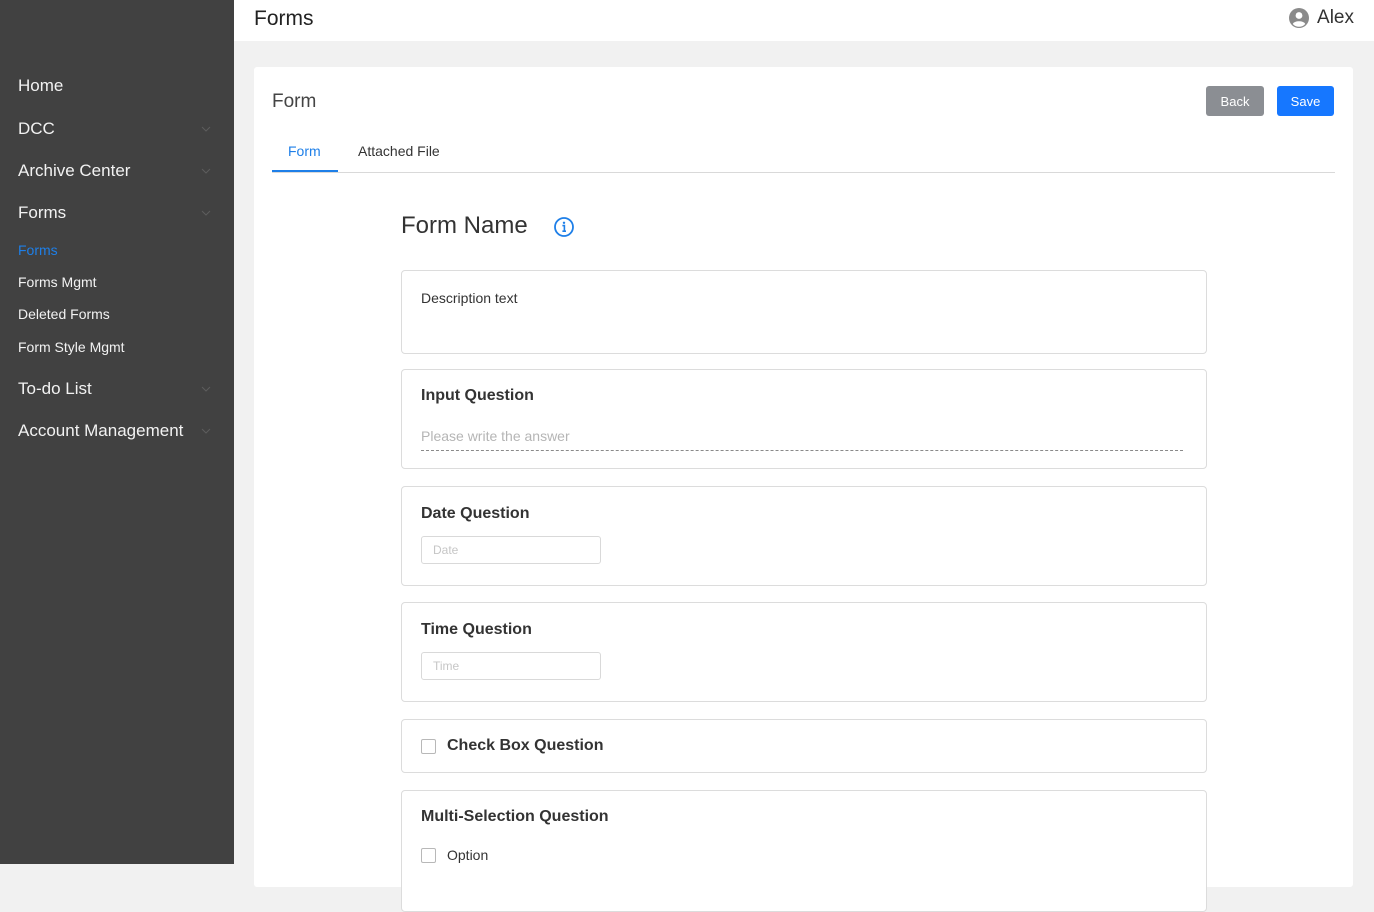  I want to click on tab-attached-file: Attached File, so click(399, 151).